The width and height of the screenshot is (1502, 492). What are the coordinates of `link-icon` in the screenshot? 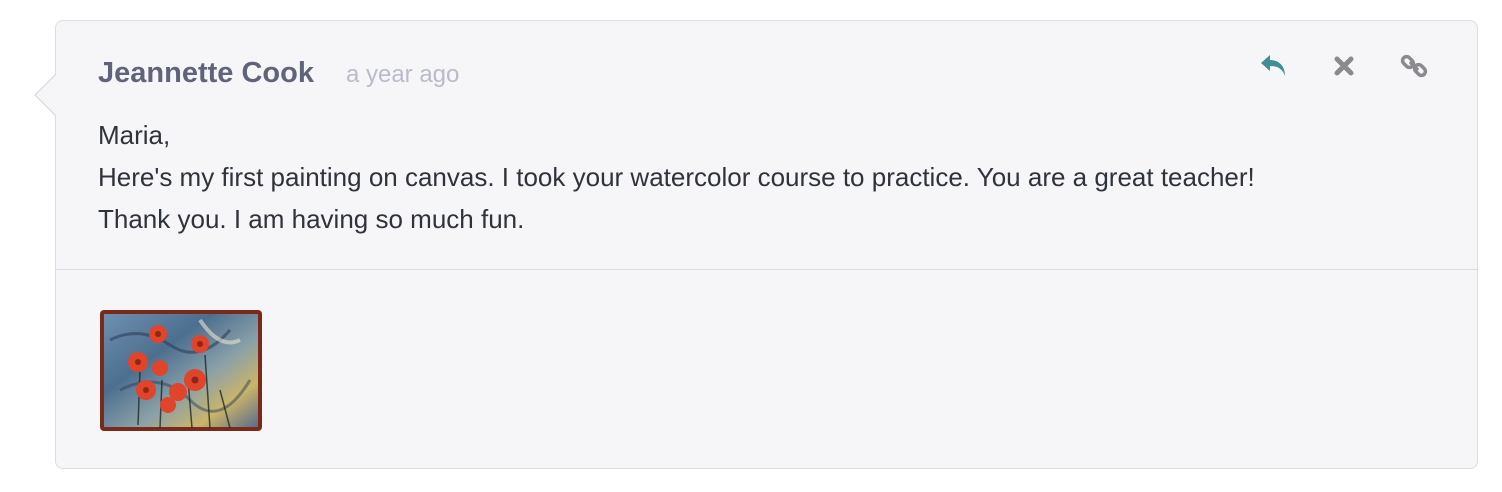 It's located at (1414, 66).